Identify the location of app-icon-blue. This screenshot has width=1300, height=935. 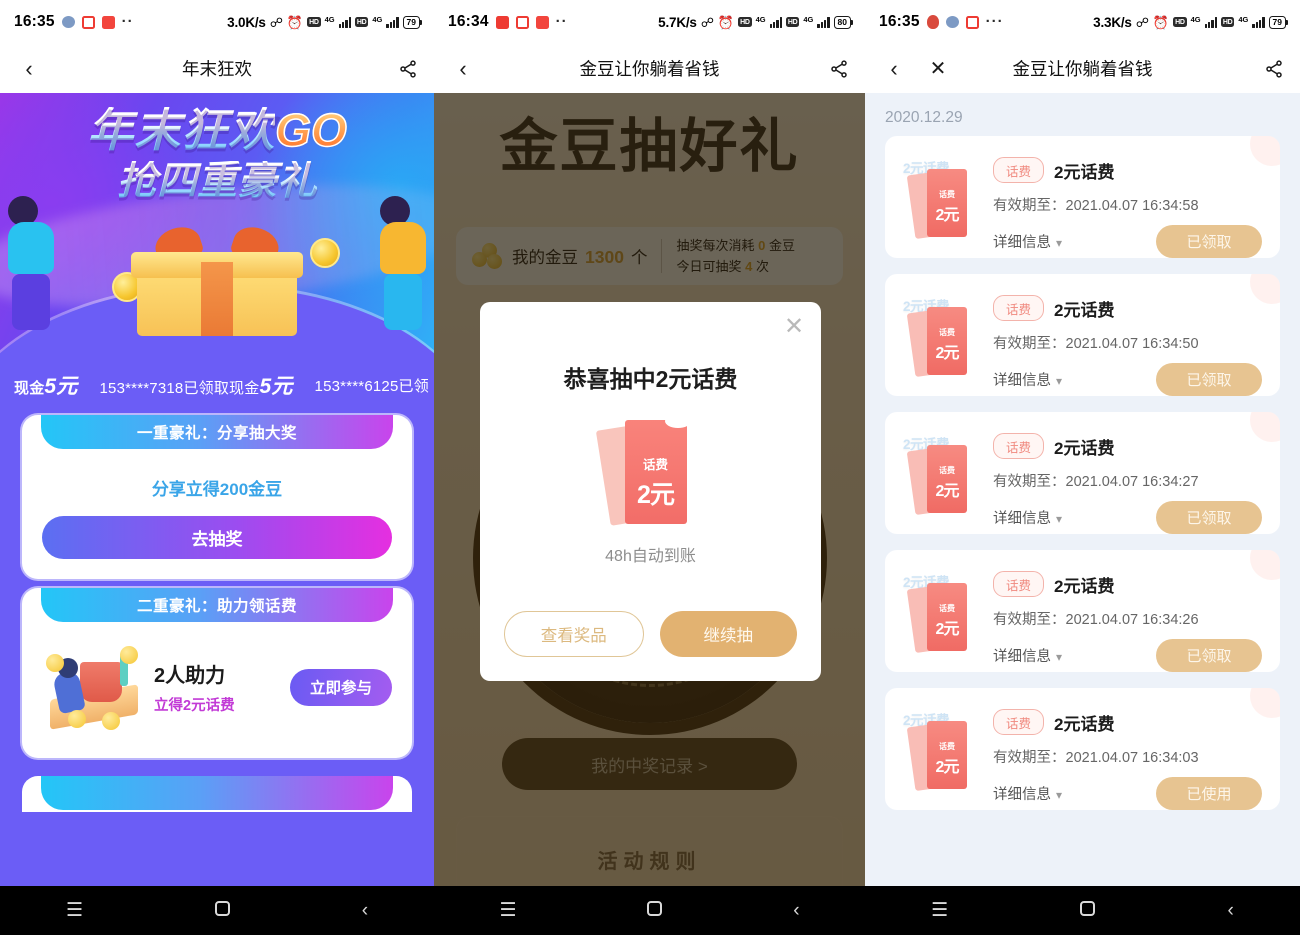
(68, 22).